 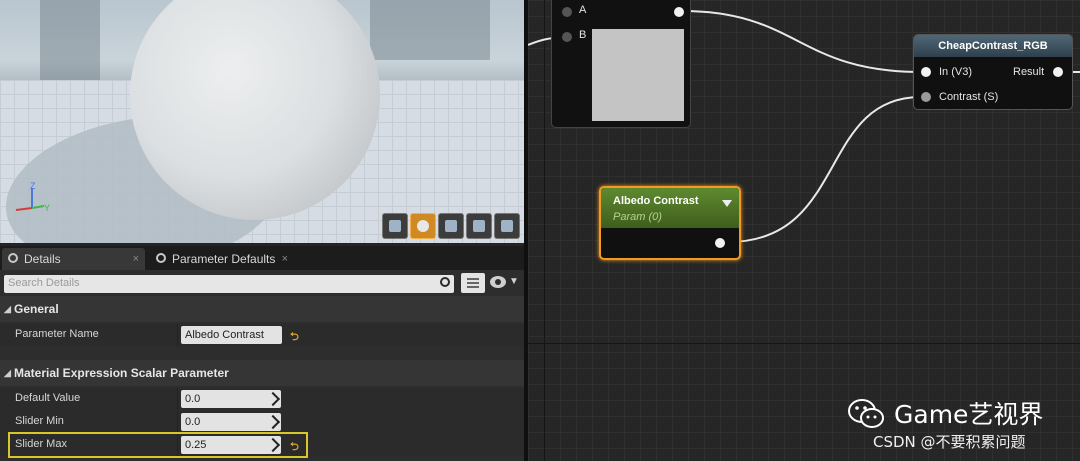 I want to click on parameter-name-value: Albedo Contrast, so click(x=224, y=335).